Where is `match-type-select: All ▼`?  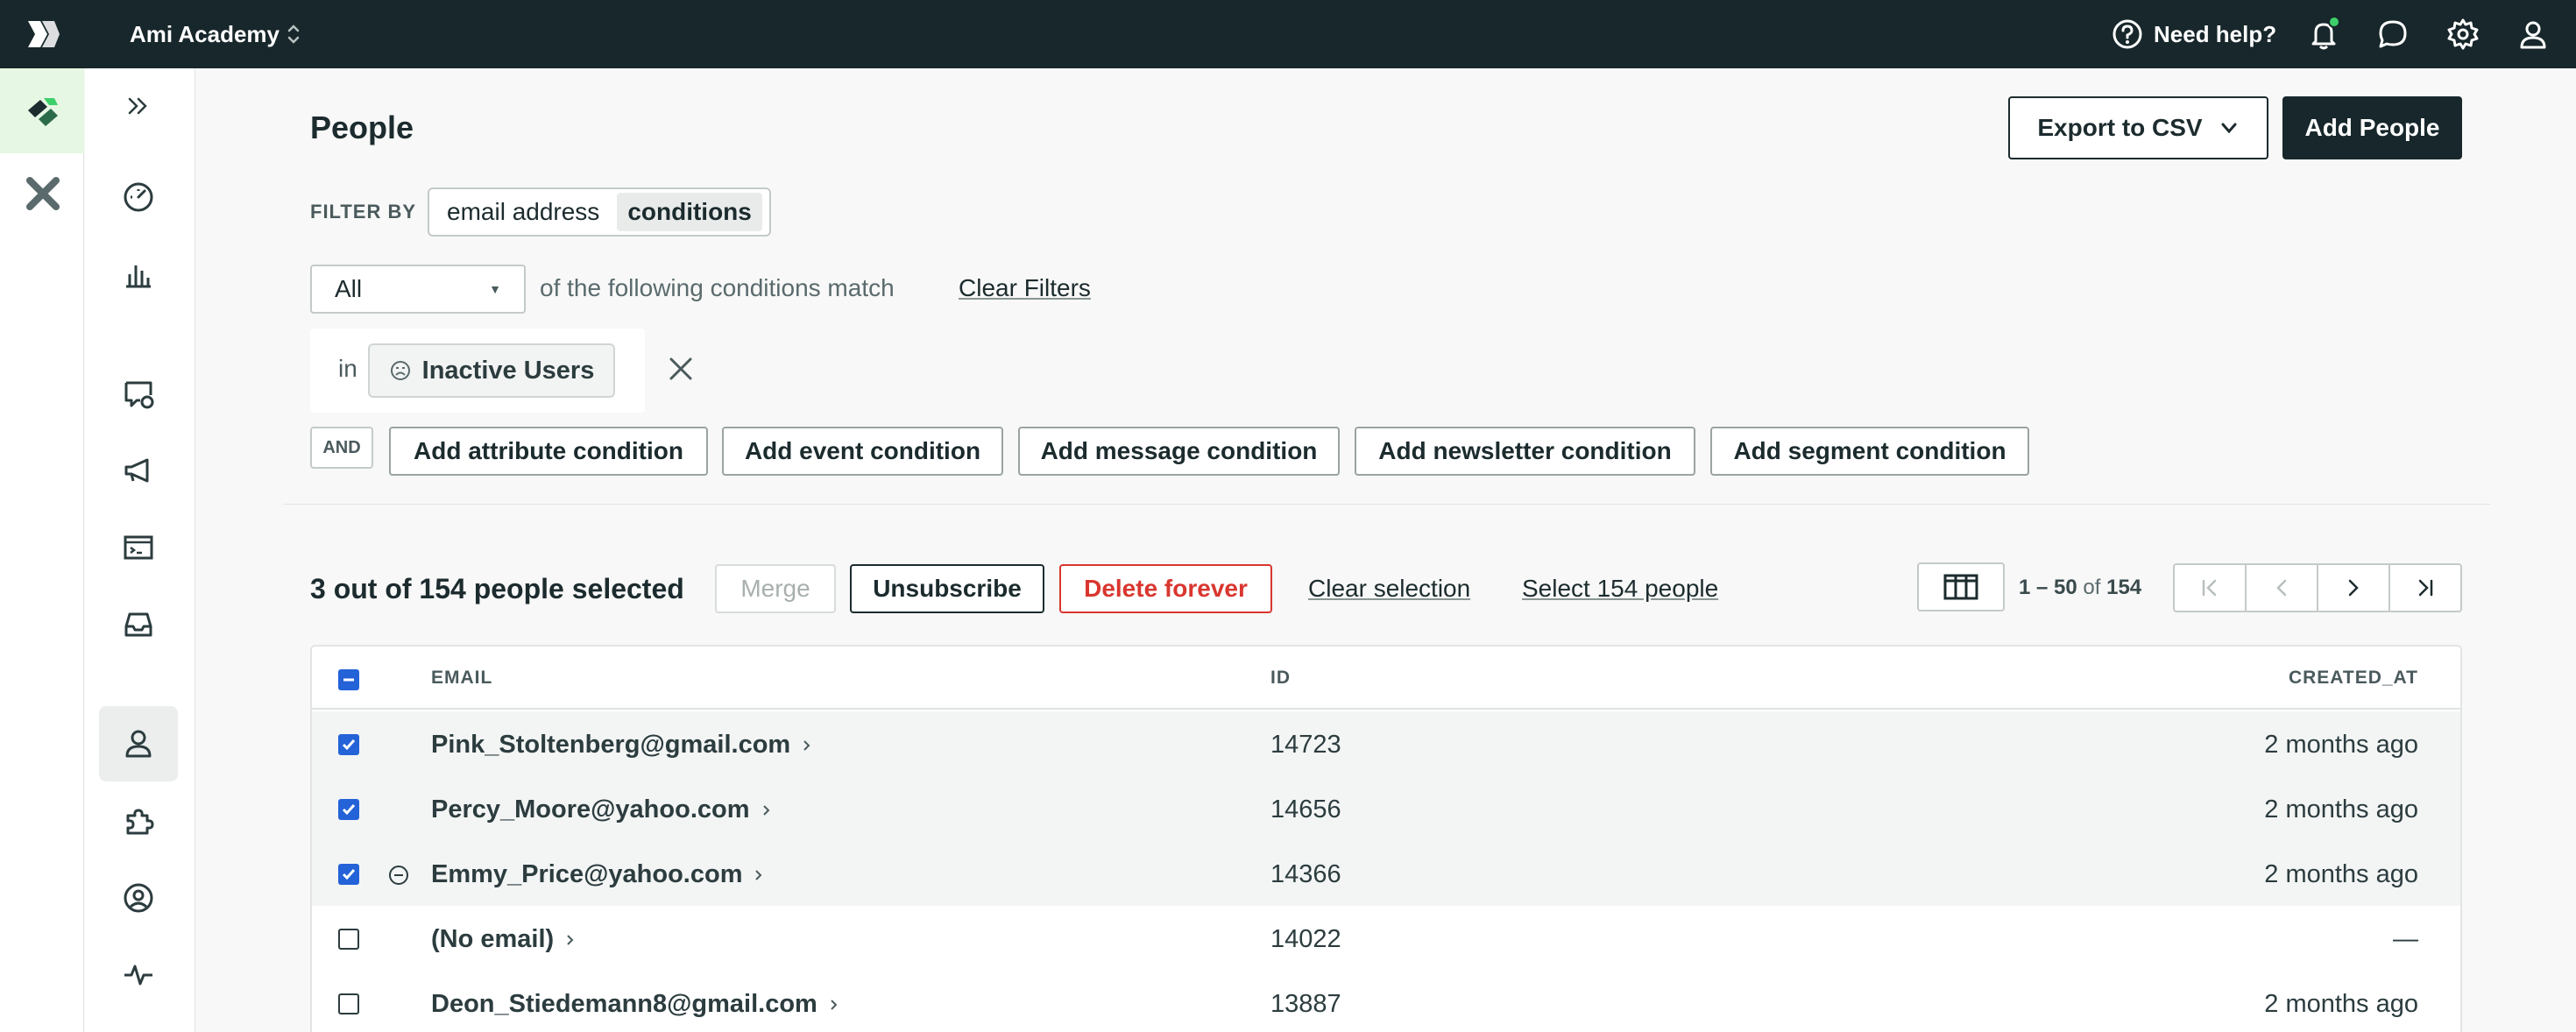 match-type-select: All ▼ is located at coordinates (418, 289).